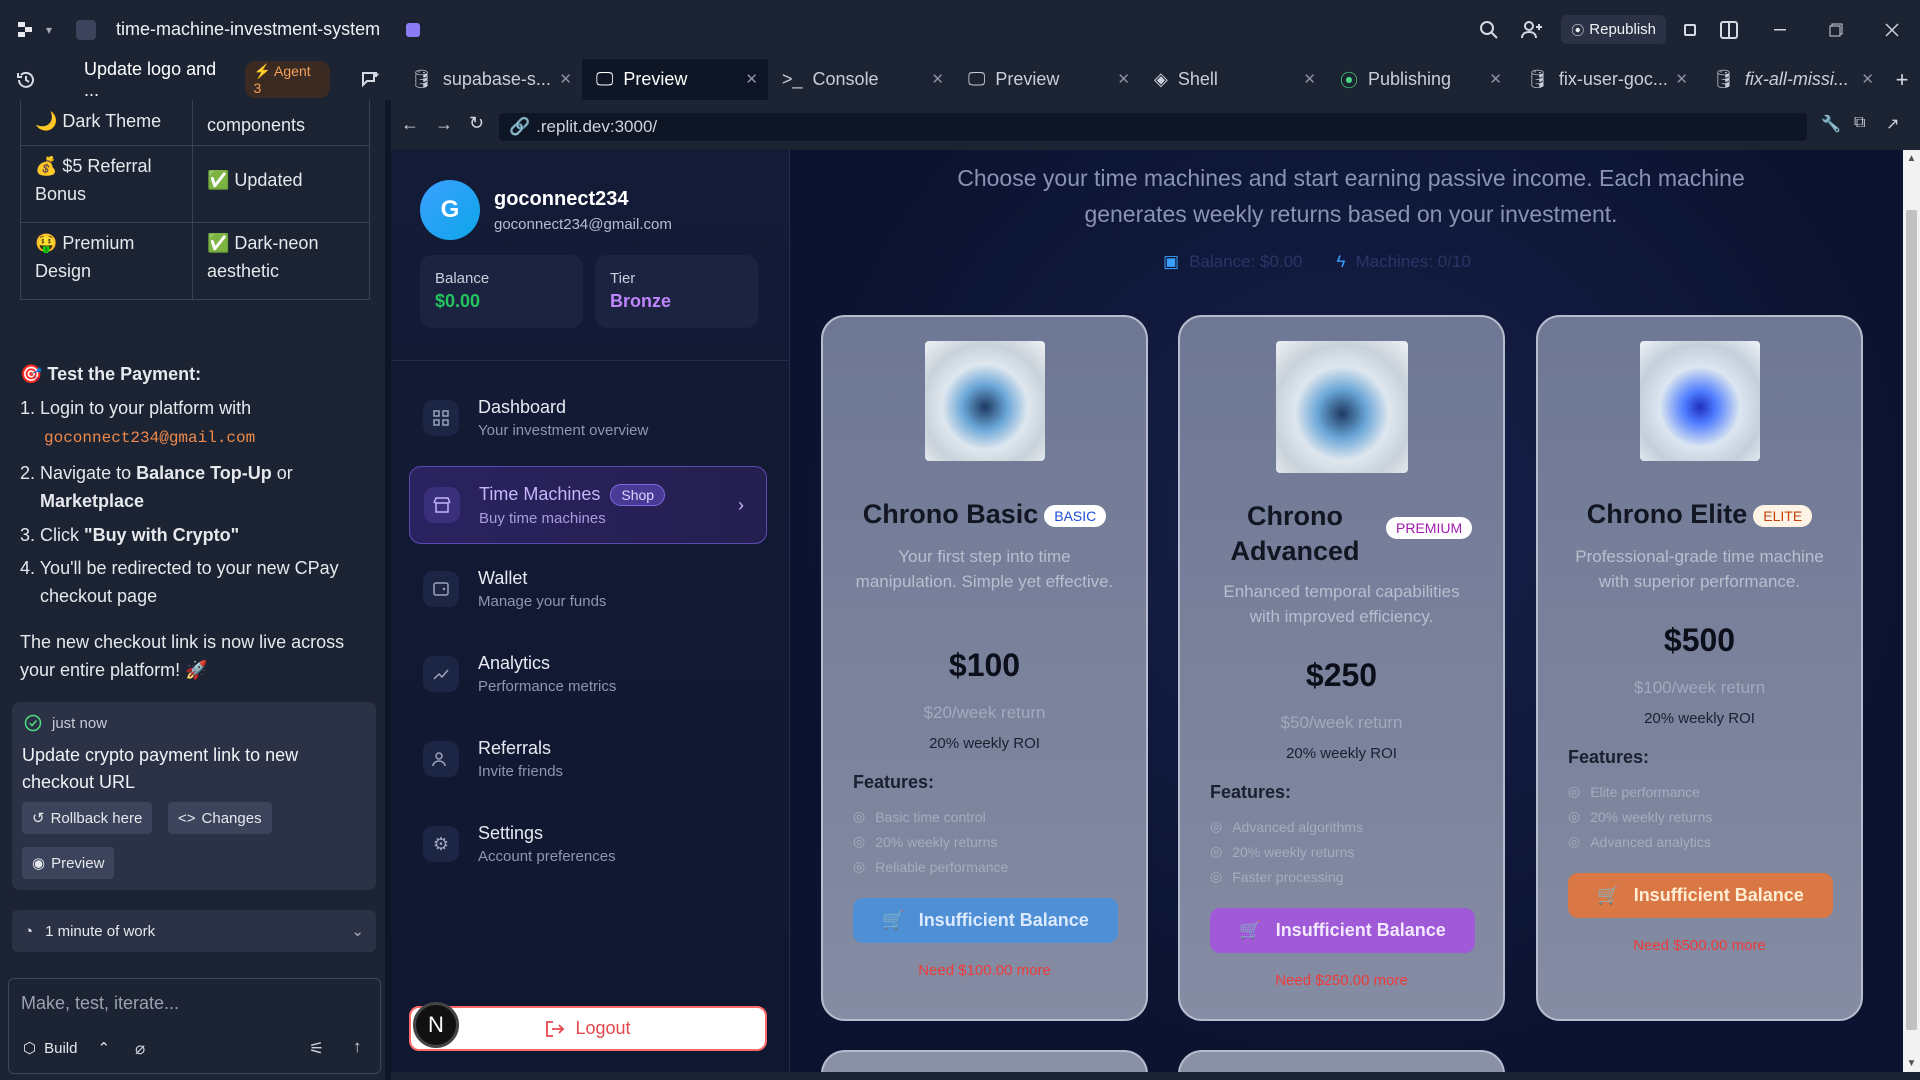  I want to click on tab-publishing: ⦿ Publishing ✕, so click(1419, 79).